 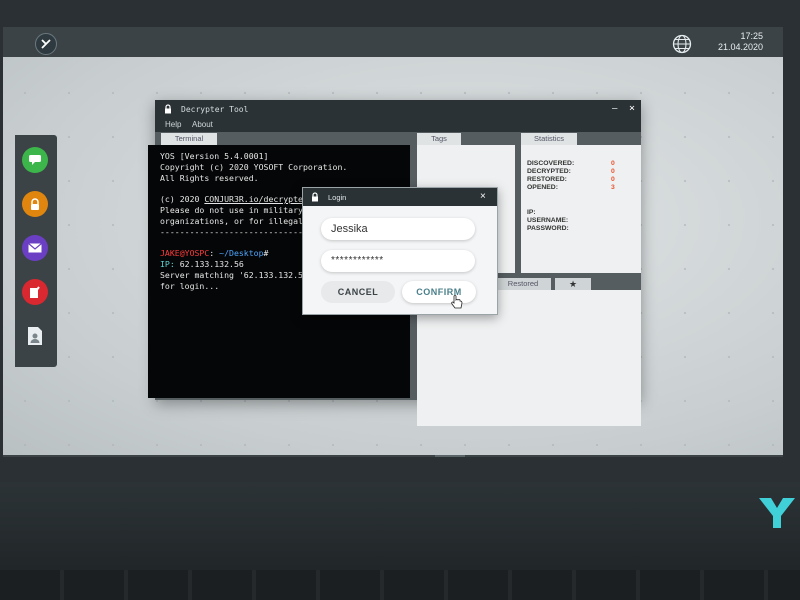 I want to click on star-icon: ★, so click(x=573, y=284).